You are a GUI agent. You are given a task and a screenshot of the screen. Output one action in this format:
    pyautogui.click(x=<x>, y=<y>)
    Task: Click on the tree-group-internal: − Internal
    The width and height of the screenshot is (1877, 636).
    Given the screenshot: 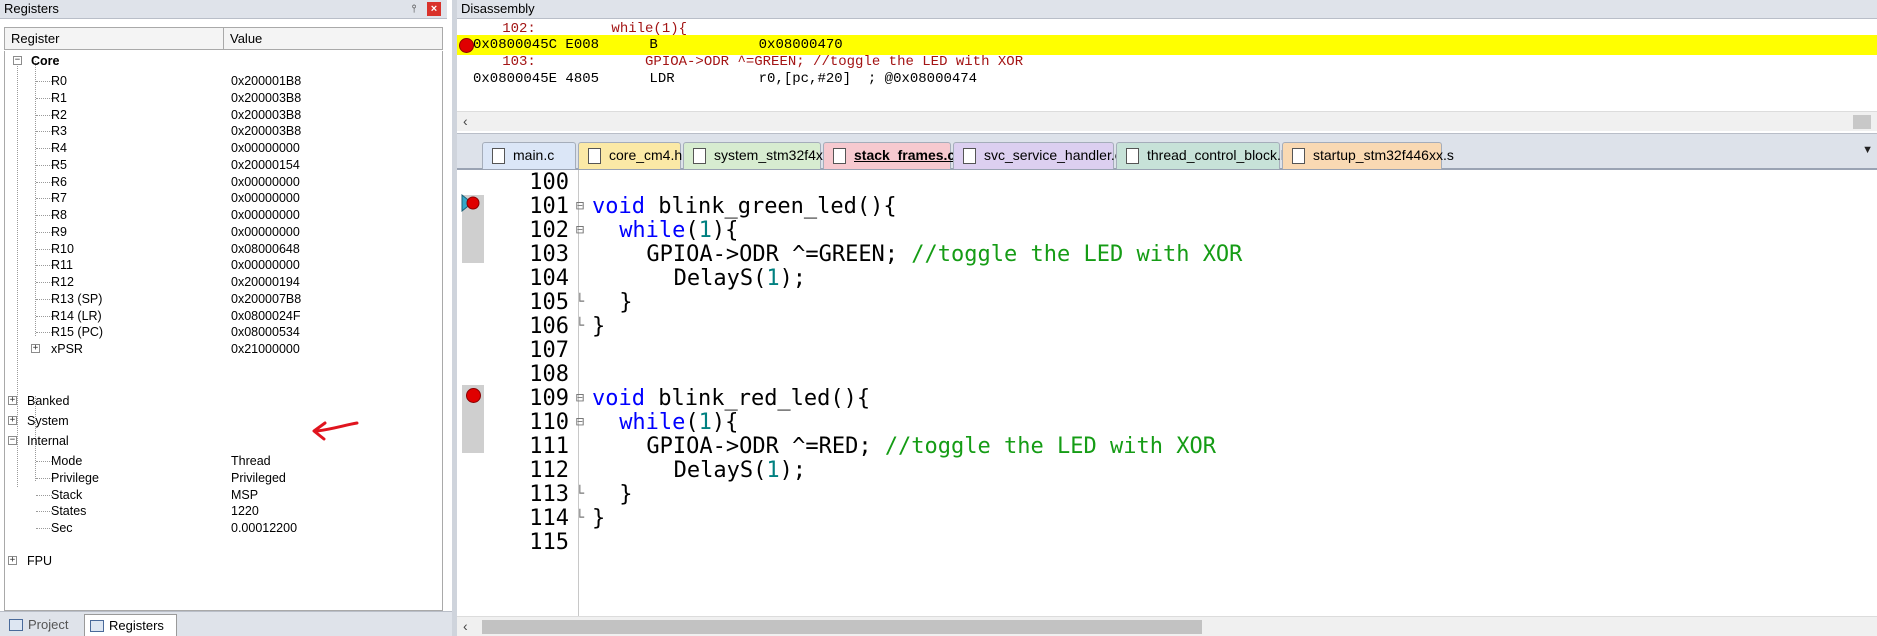 What is the action you would take?
    pyautogui.click(x=223, y=441)
    